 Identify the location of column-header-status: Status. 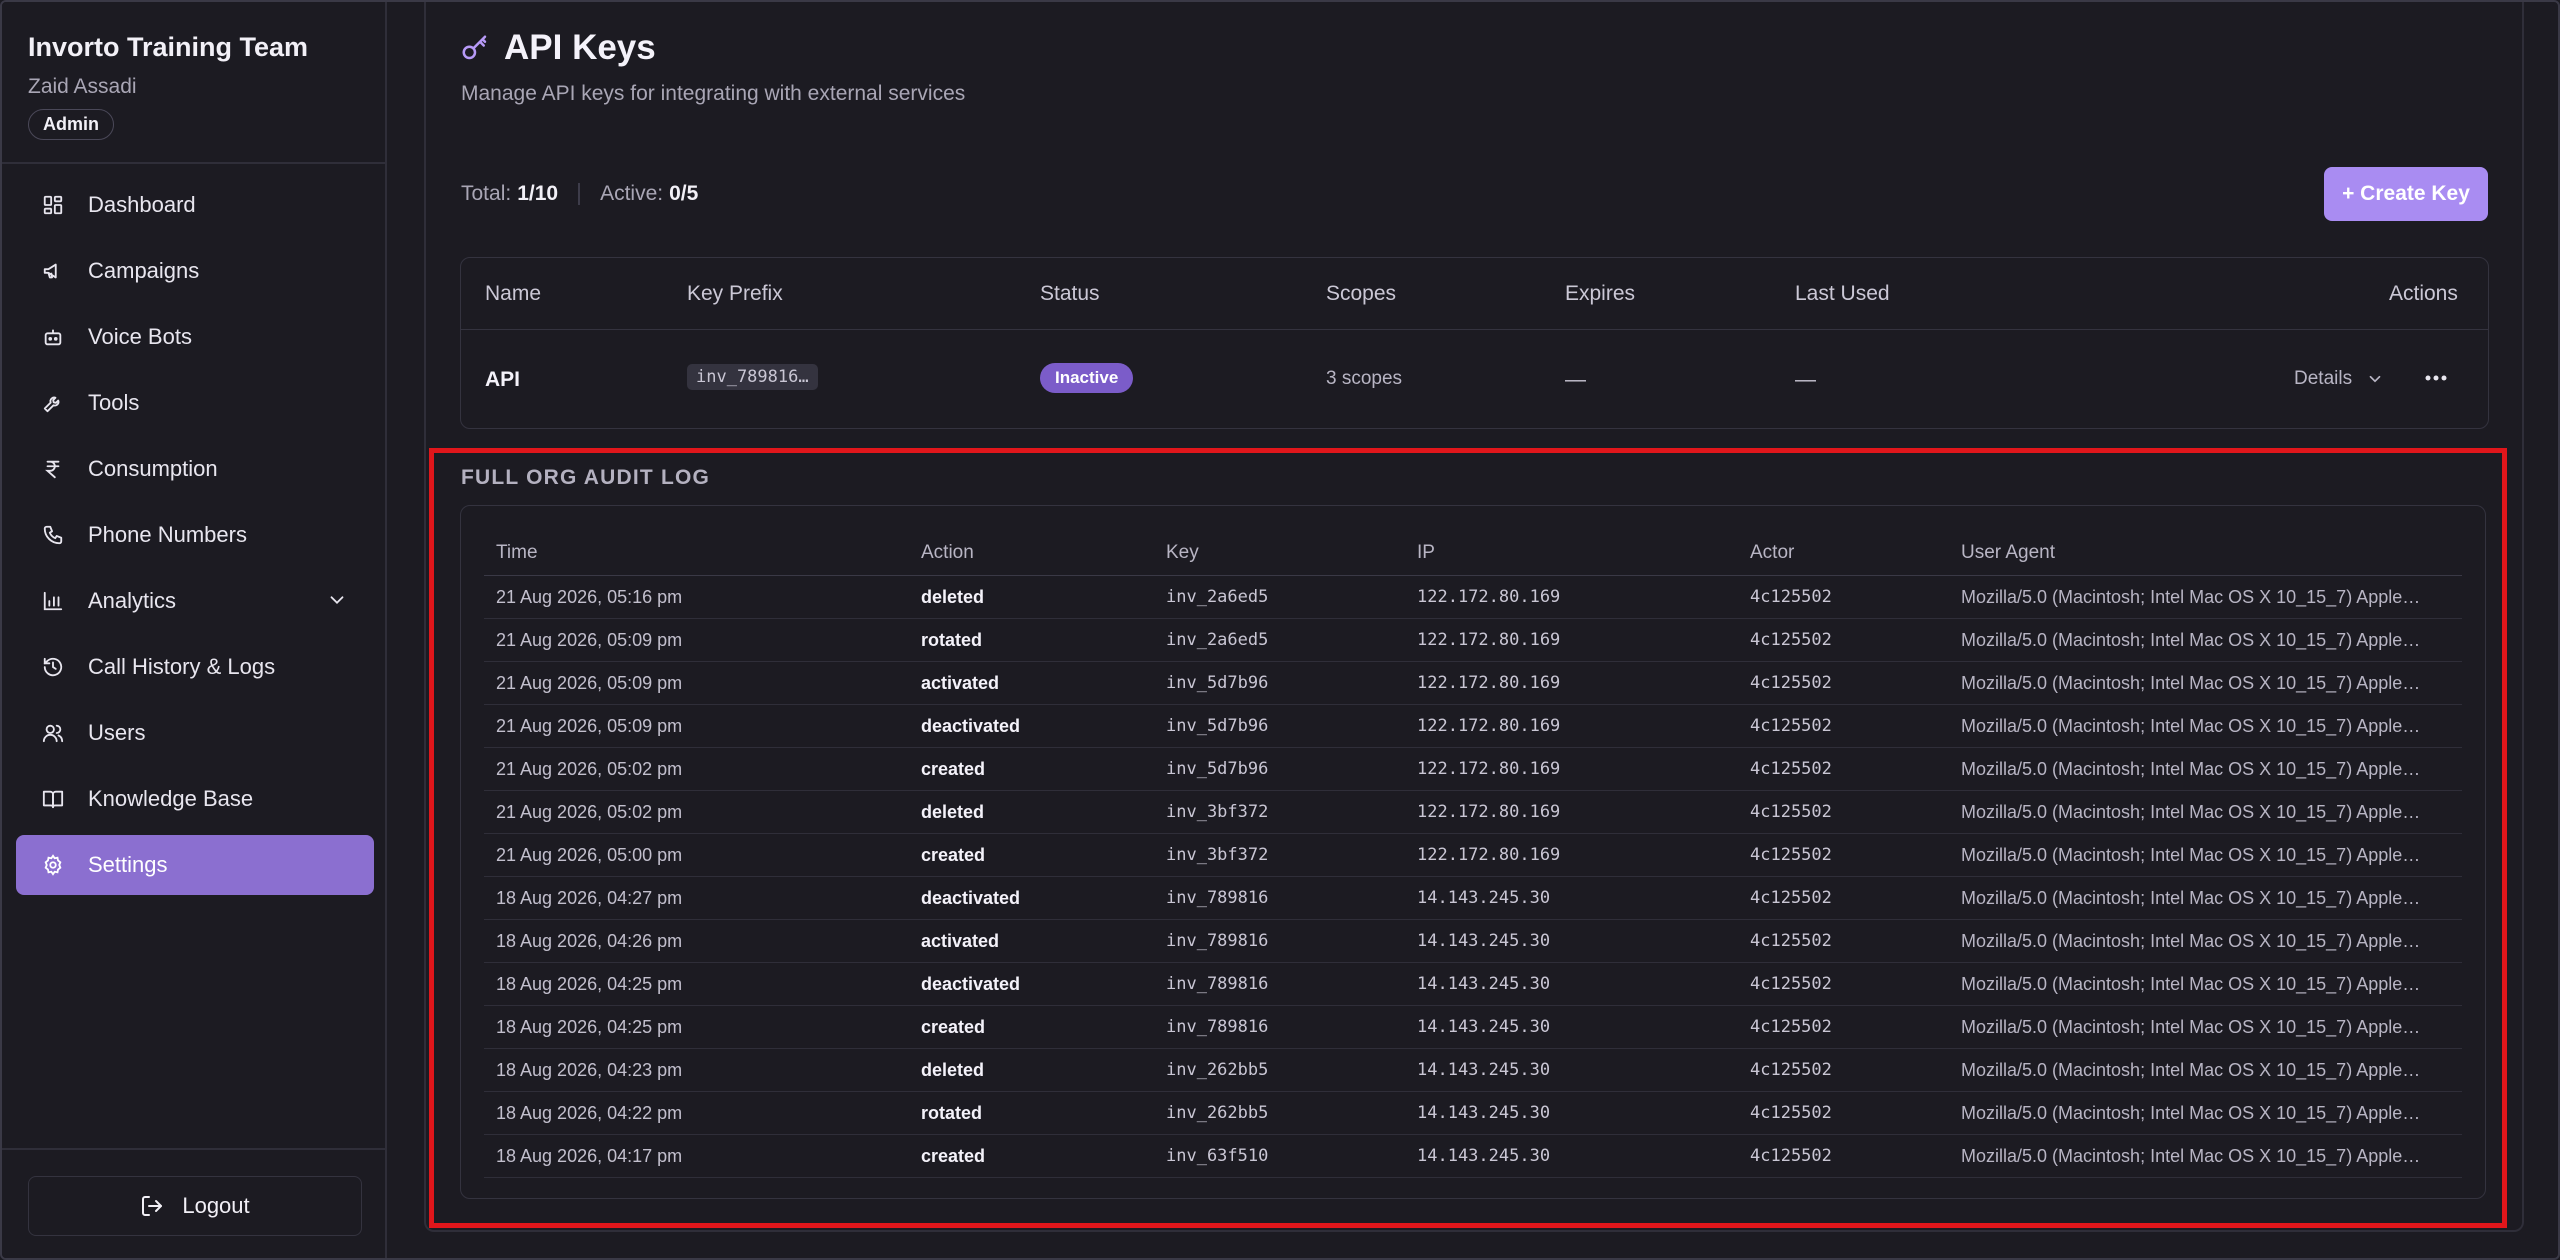
(1070, 294).